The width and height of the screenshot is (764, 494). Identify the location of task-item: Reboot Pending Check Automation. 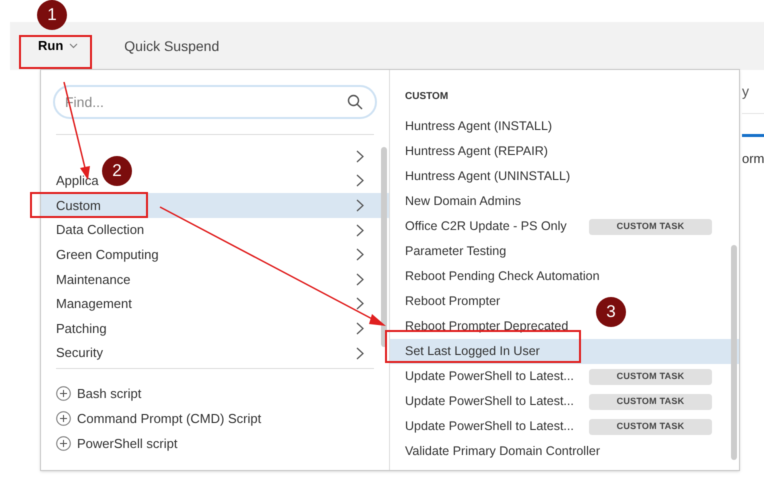
(502, 276).